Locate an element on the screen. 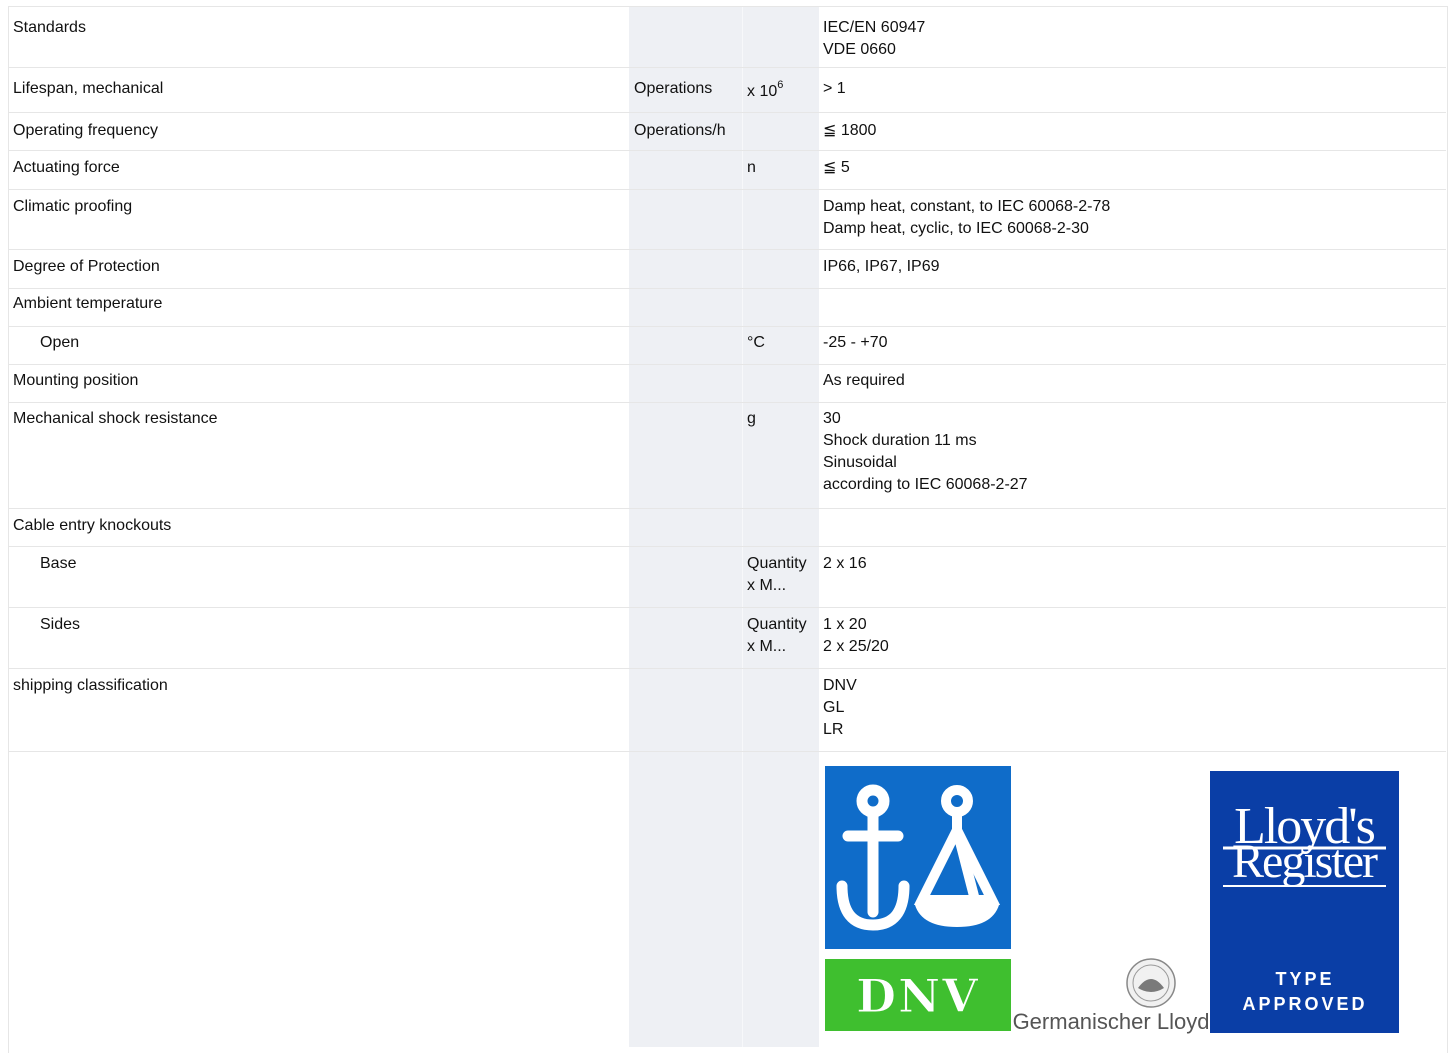 This screenshot has height=1053, width=1452. lloyds-register-logo: Lloyd's Register TYPE APPROVED is located at coordinates (1304, 902).